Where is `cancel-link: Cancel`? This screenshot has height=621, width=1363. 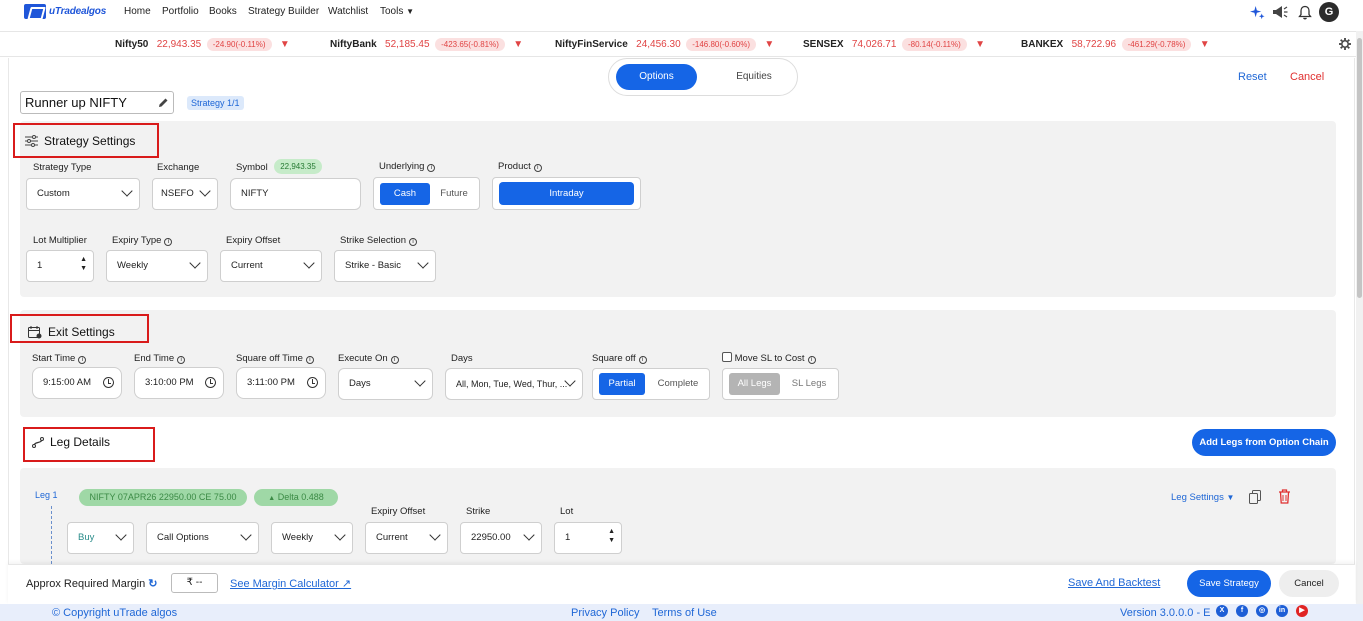
cancel-link: Cancel is located at coordinates (1307, 77).